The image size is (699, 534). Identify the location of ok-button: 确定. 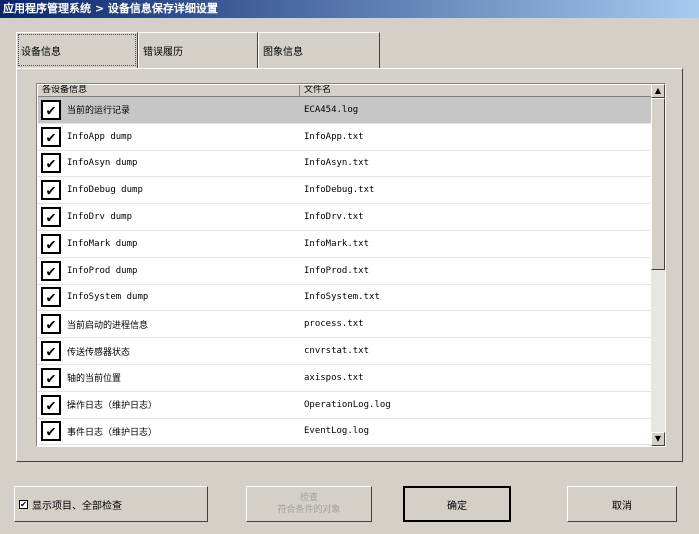
(457, 504).